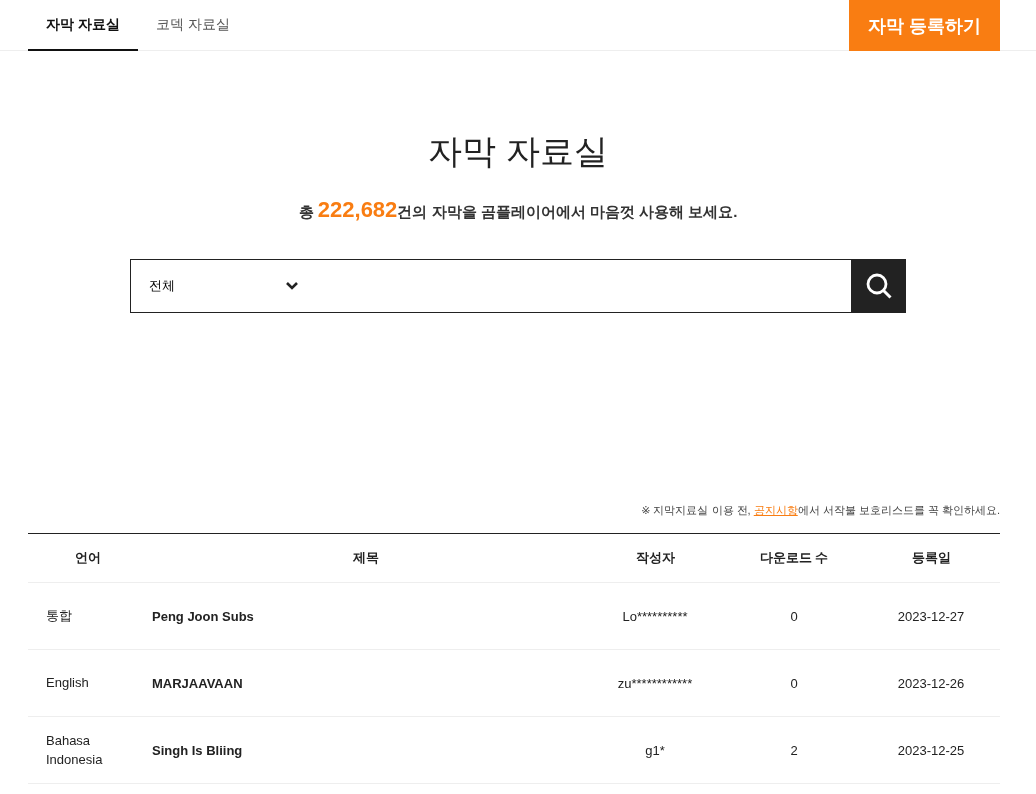  Describe the element at coordinates (931, 616) in the screenshot. I see `table-cell: 2023-12-27` at that location.